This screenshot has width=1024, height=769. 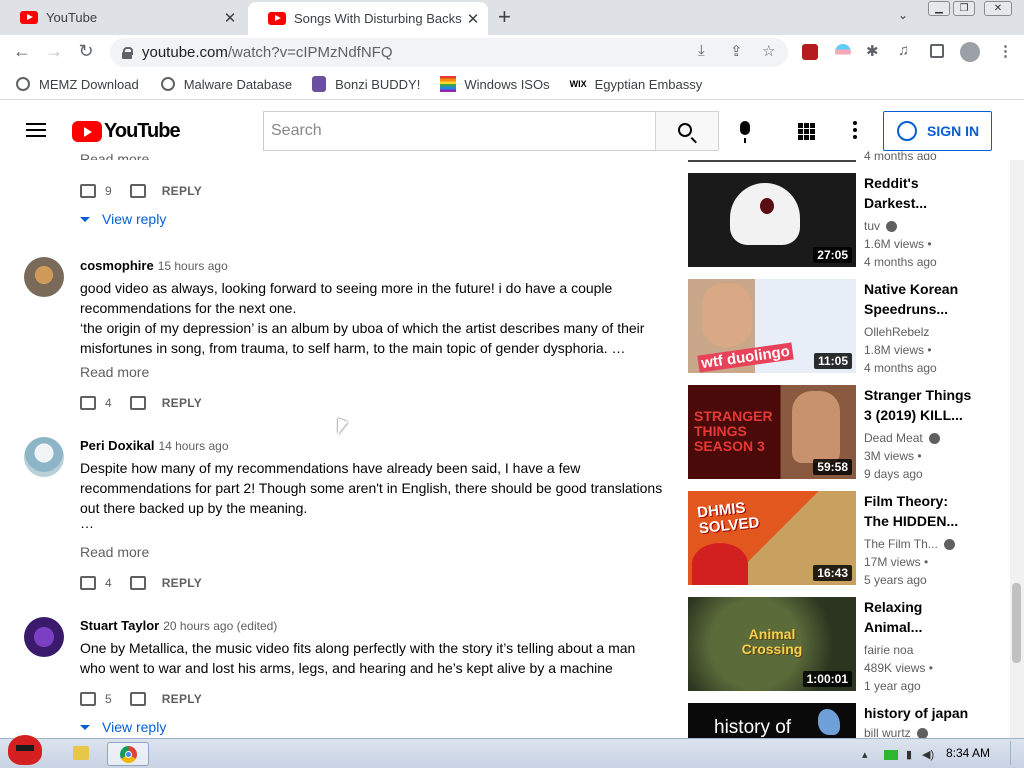 What do you see at coordinates (77, 84) in the screenshot?
I see `bookmark-memz: MEMZ Download` at bounding box center [77, 84].